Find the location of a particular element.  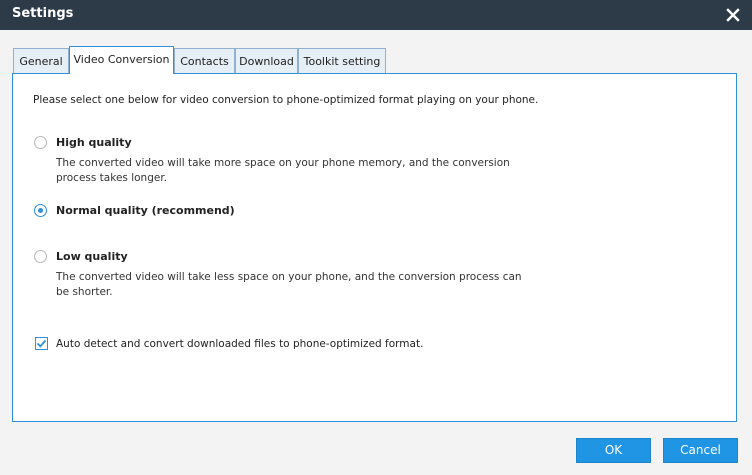

tab-toolkit-setting: Toolkit setting is located at coordinates (342, 60).